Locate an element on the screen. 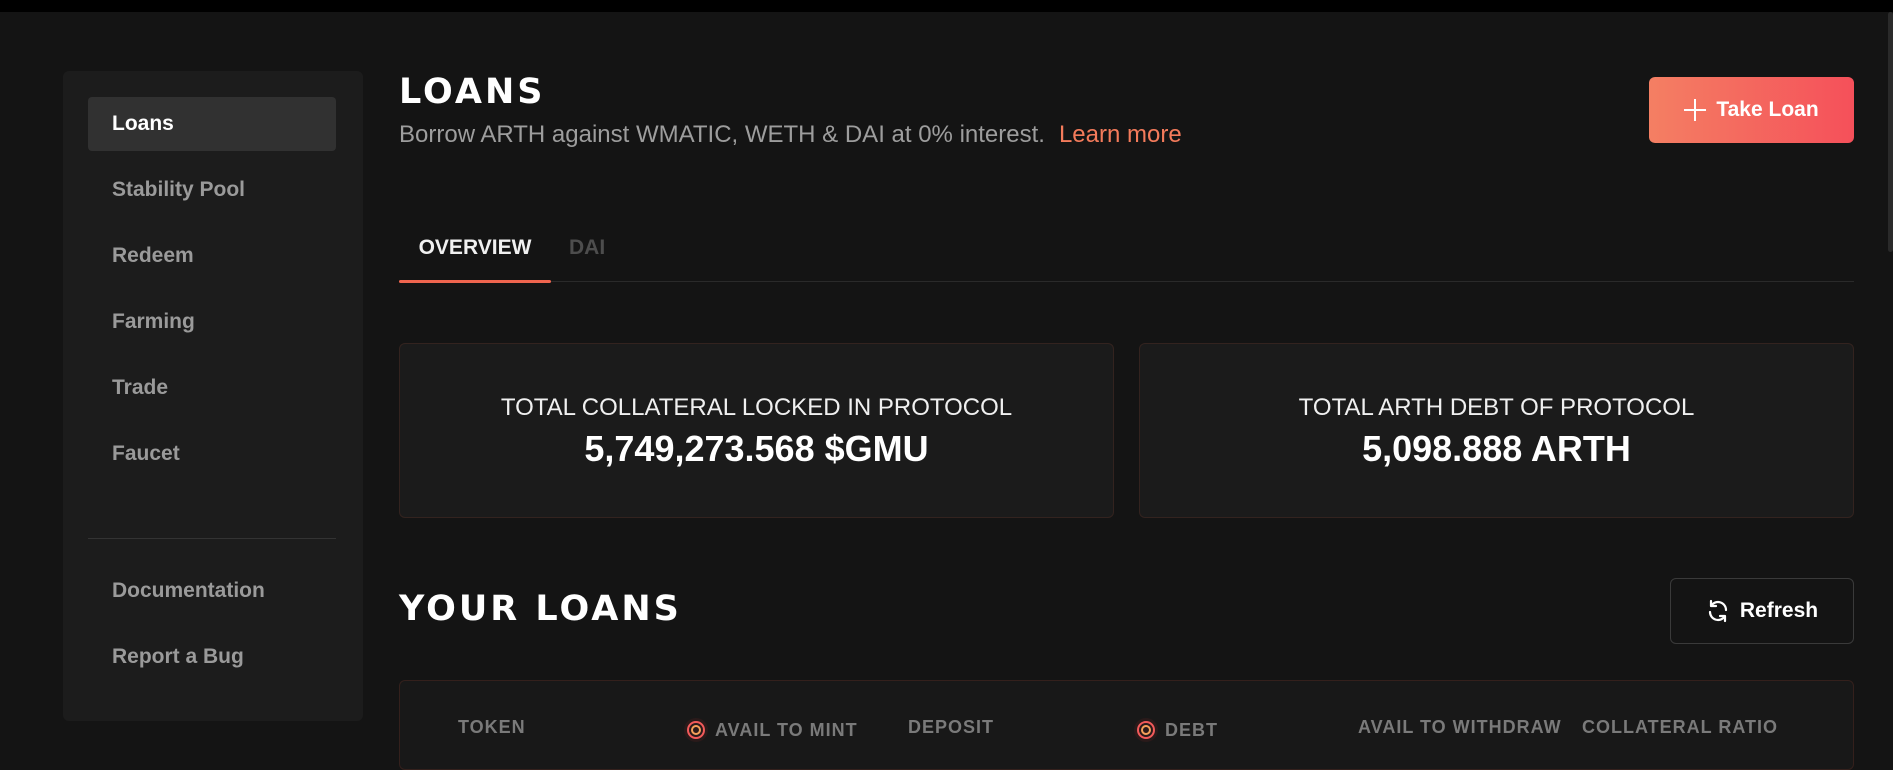 The image size is (1893, 770). tab-bar: OVERVIEW DAI is located at coordinates (1126, 249).